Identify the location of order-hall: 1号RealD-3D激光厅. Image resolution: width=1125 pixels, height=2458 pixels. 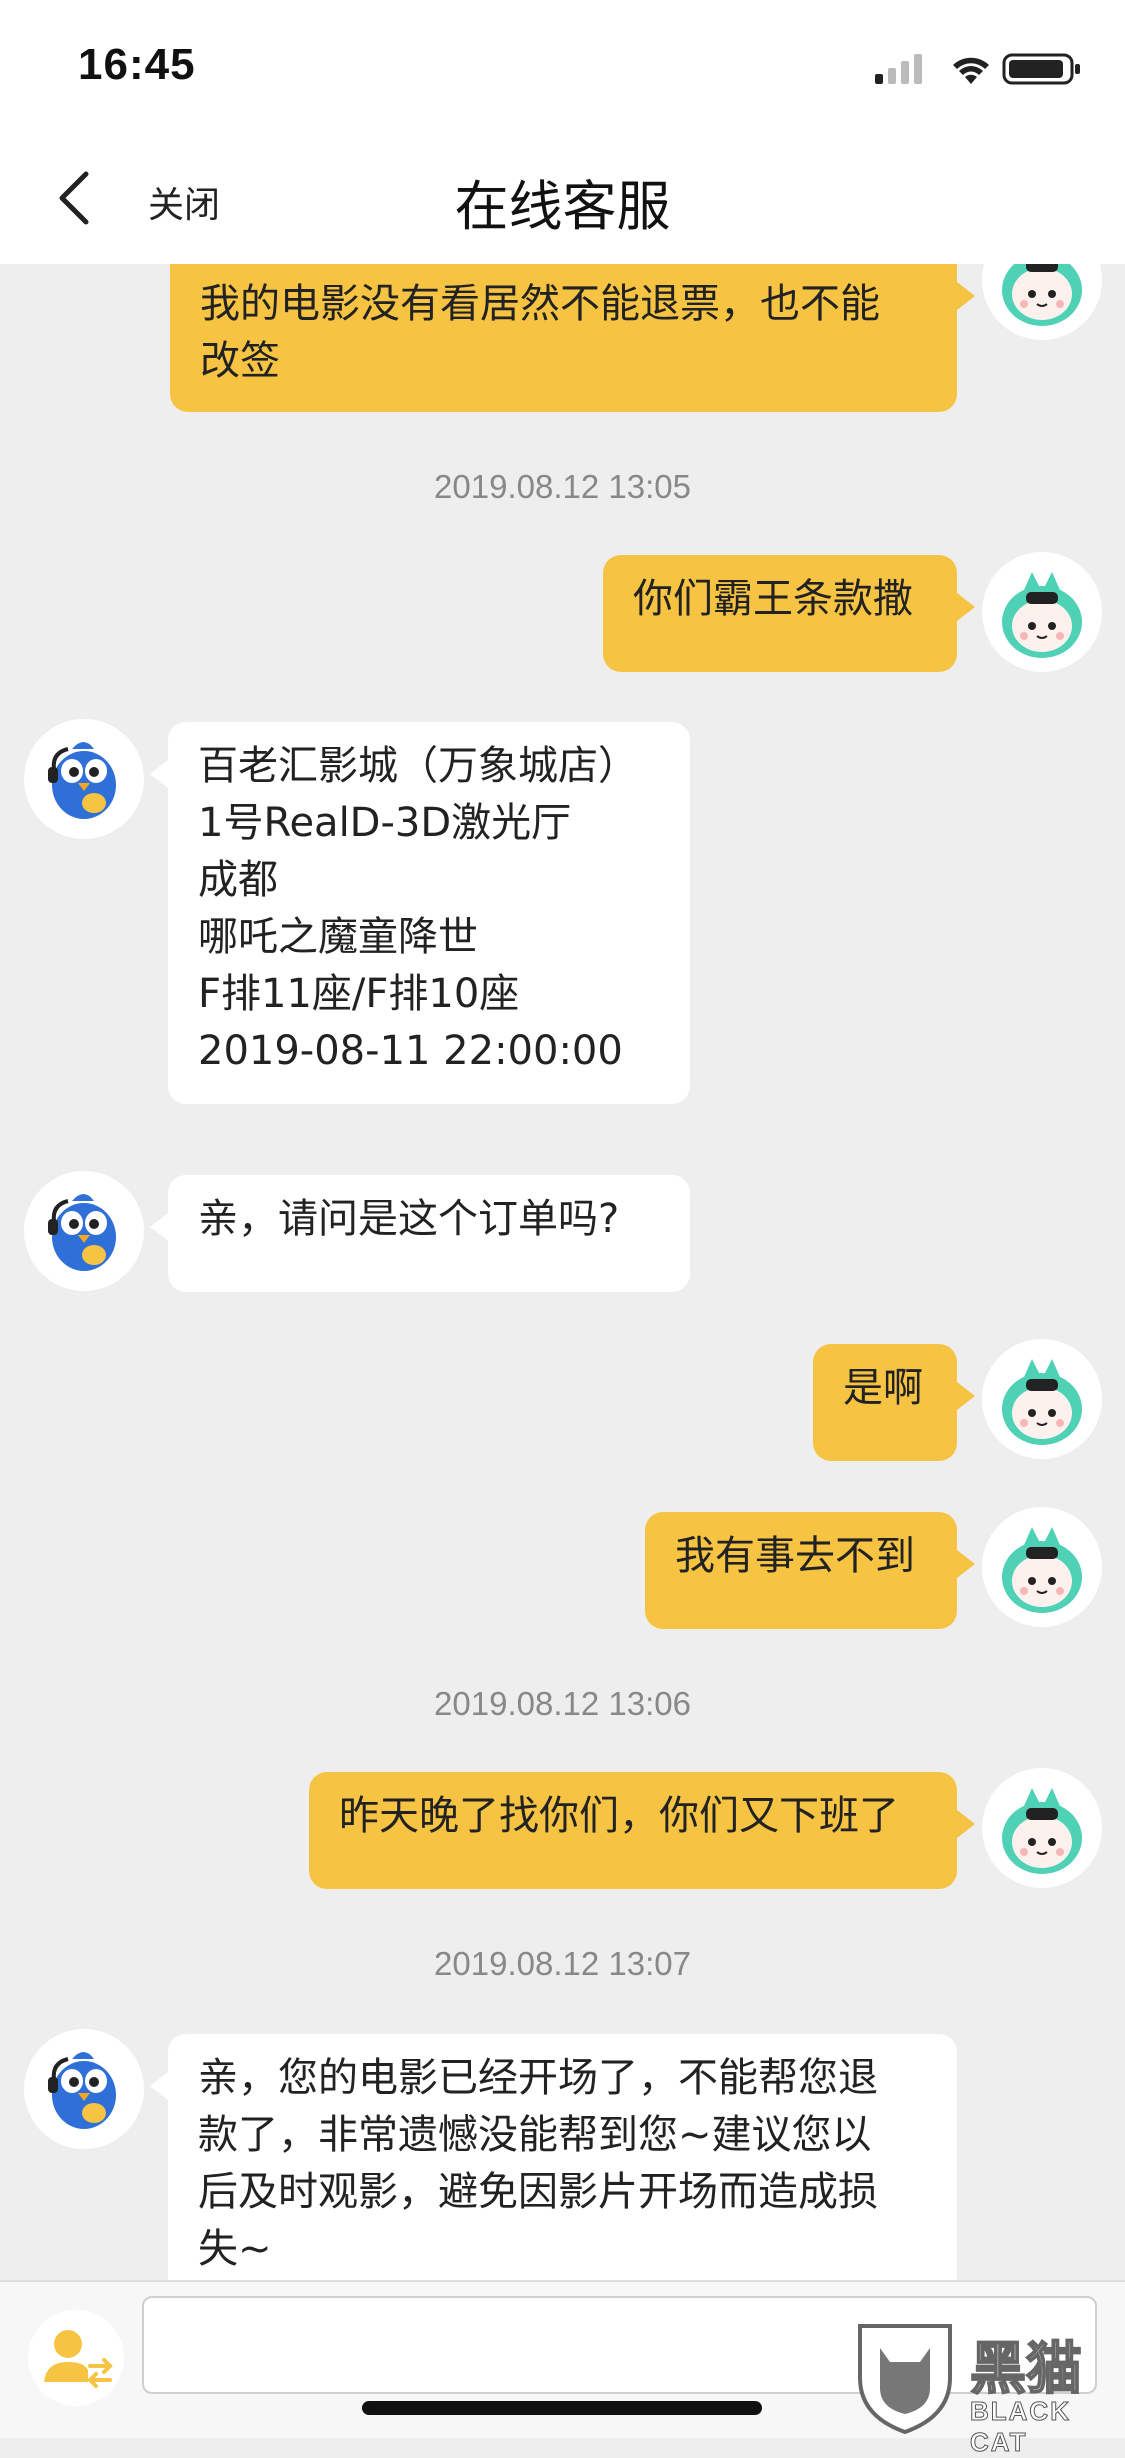
(385, 823).